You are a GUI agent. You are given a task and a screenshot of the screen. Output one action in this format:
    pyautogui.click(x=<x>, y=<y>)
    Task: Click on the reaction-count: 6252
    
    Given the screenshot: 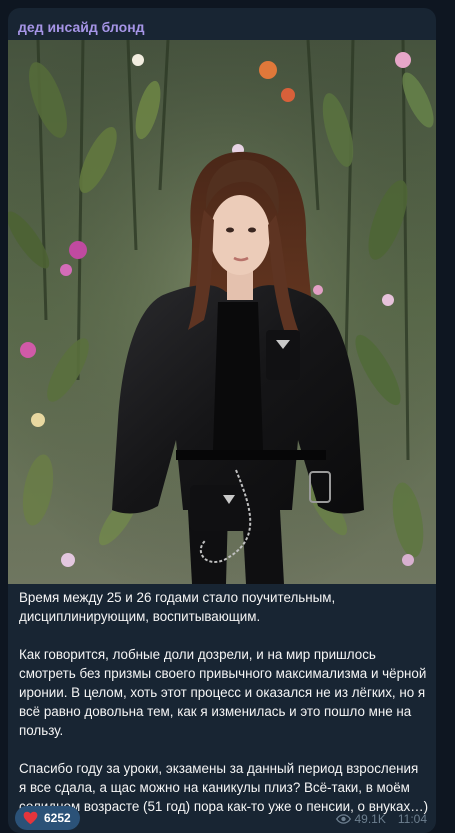 What is the action you would take?
    pyautogui.click(x=57, y=818)
    